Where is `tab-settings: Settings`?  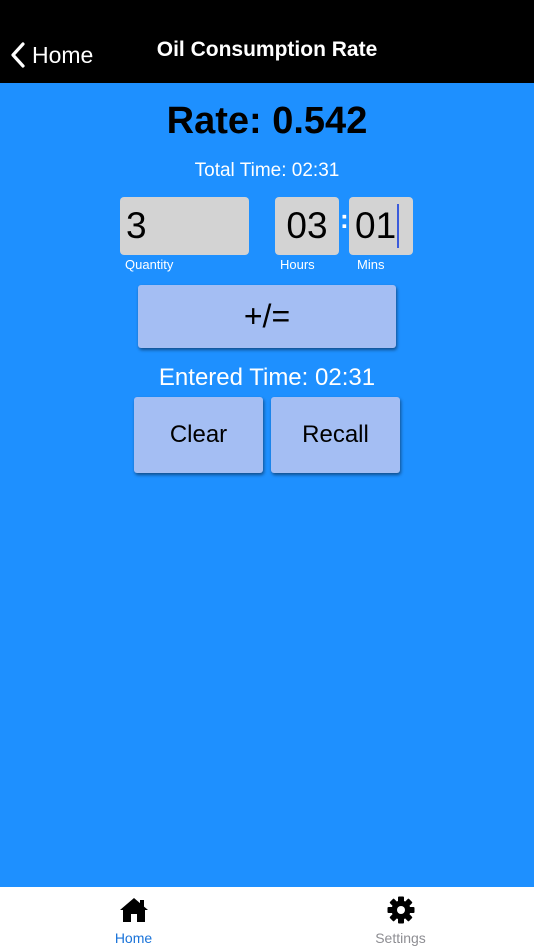
tab-settings: Settings is located at coordinates (400, 918).